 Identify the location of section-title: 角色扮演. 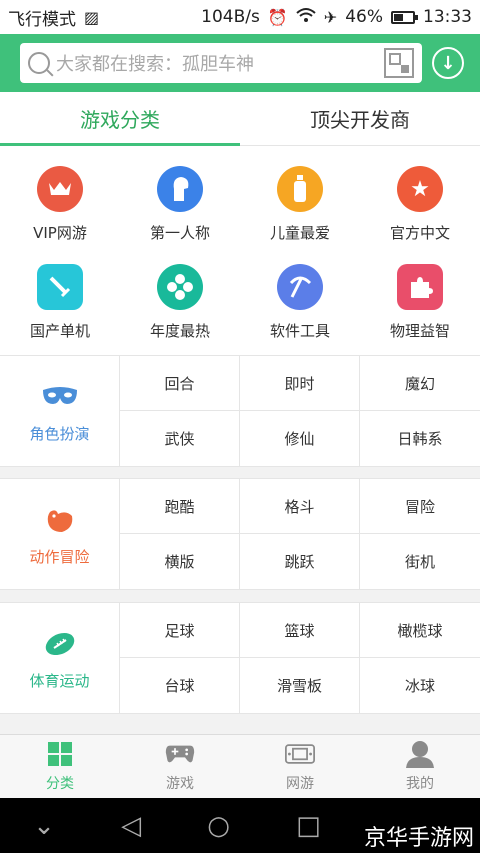
(59, 433).